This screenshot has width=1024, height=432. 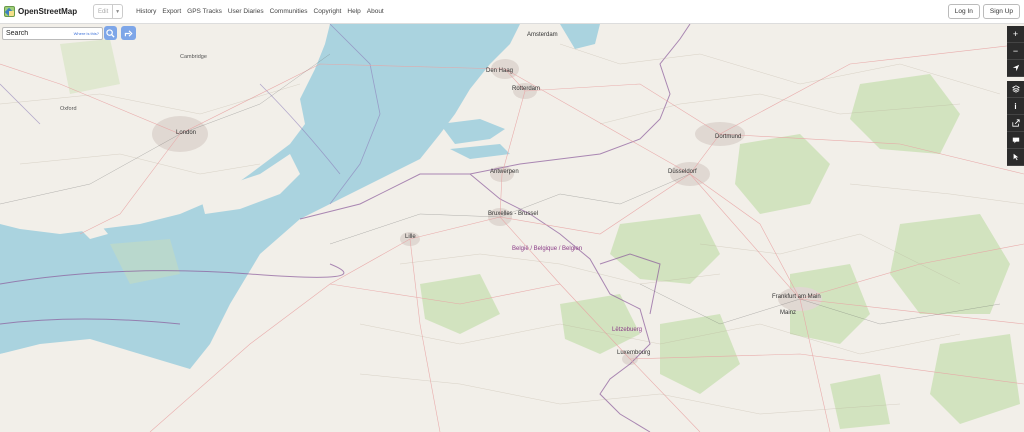 I want to click on query-features-button, so click(x=1015, y=157).